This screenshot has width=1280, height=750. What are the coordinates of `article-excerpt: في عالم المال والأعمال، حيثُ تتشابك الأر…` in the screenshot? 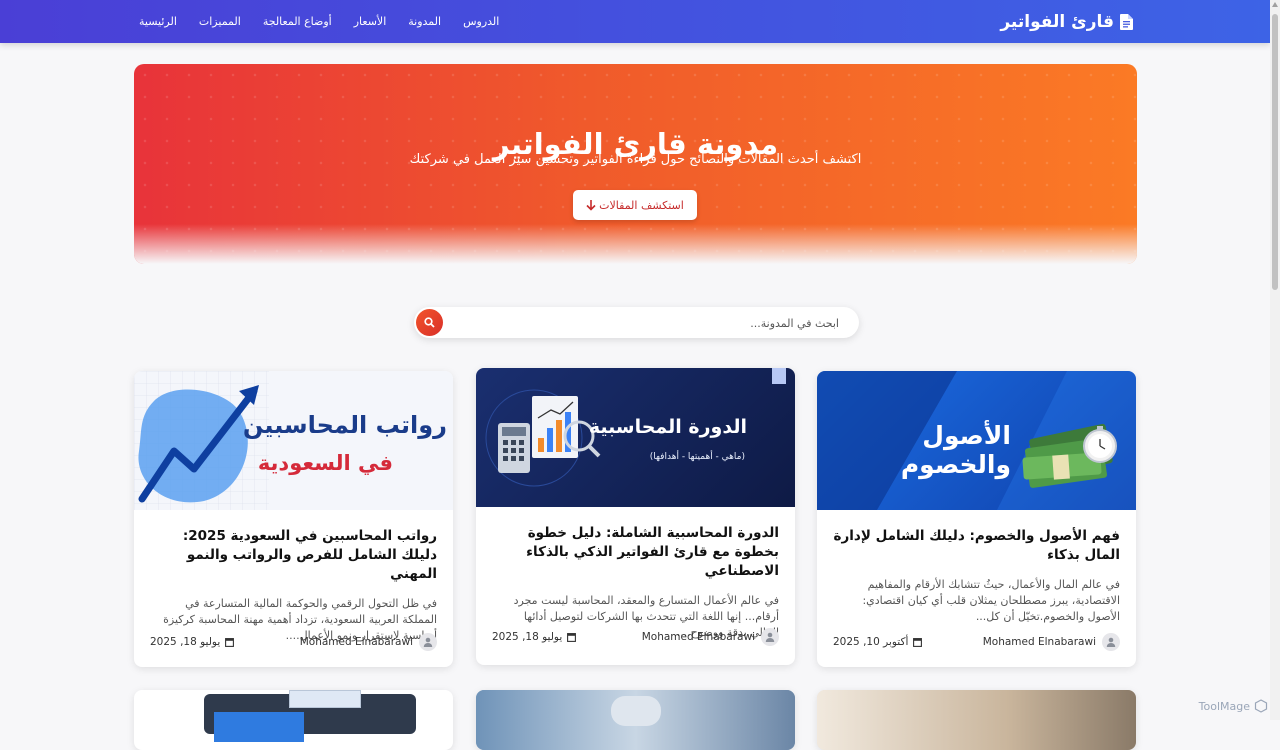 It's located at (991, 600).